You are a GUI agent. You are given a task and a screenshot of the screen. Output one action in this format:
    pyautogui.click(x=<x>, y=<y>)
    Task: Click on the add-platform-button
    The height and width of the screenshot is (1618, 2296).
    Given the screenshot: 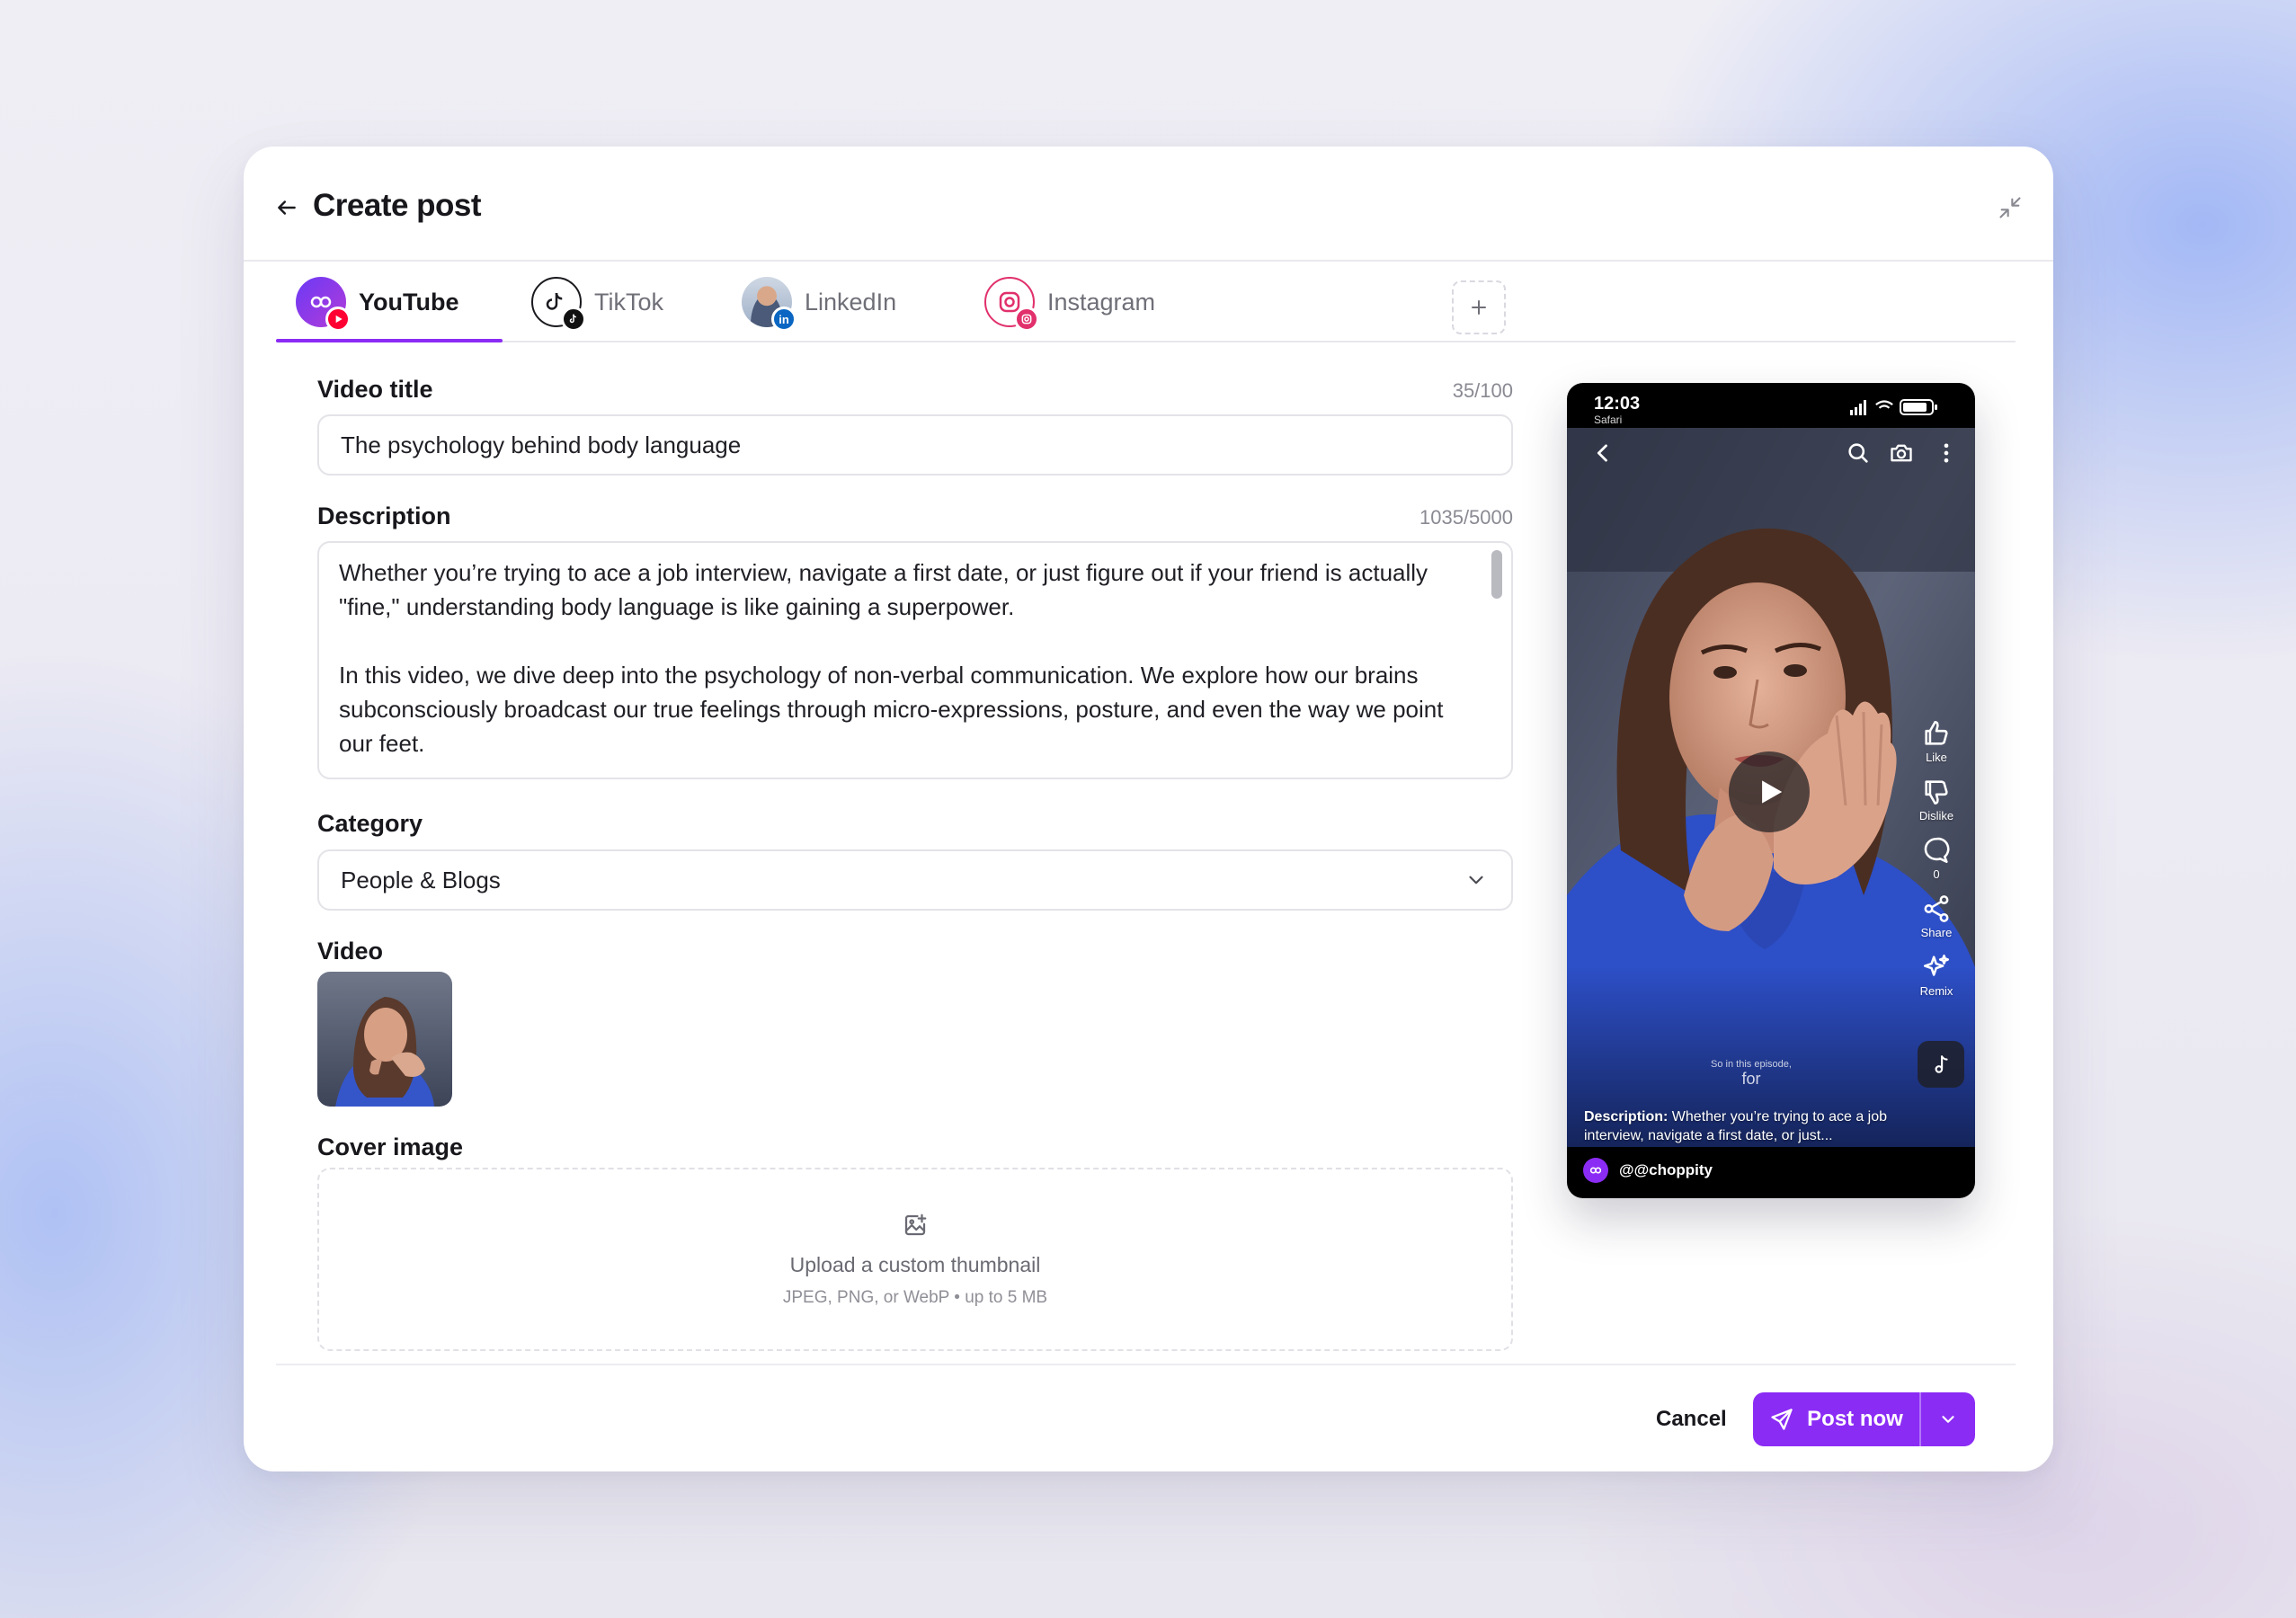 What is the action you would take?
    pyautogui.click(x=1479, y=307)
    